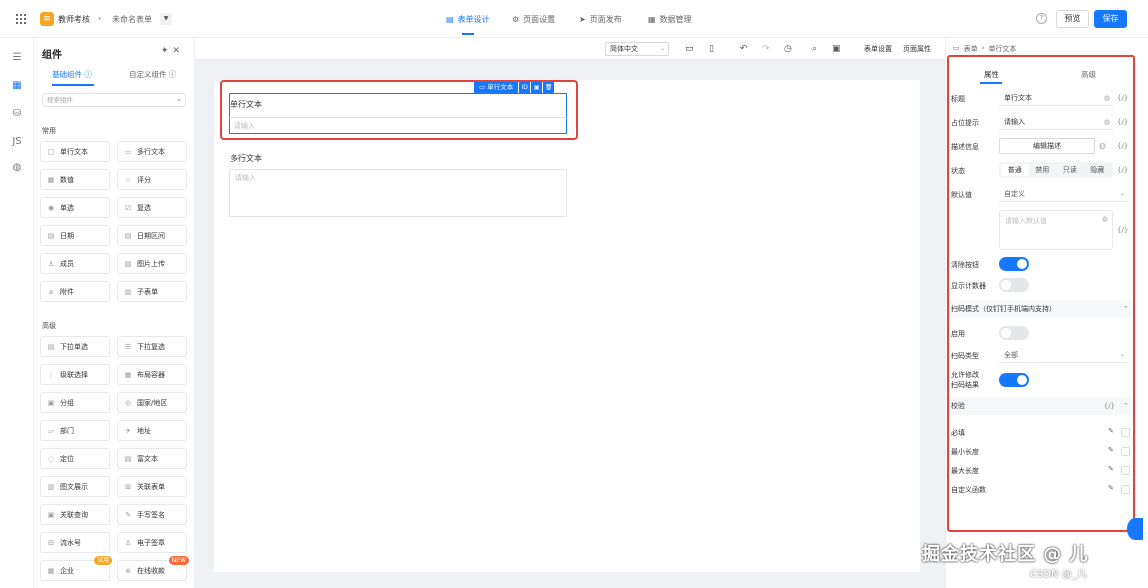 The image size is (1148, 588). Describe the element at coordinates (152, 235) in the screenshot. I see `common-component-item: ▤ 日期区间` at that location.